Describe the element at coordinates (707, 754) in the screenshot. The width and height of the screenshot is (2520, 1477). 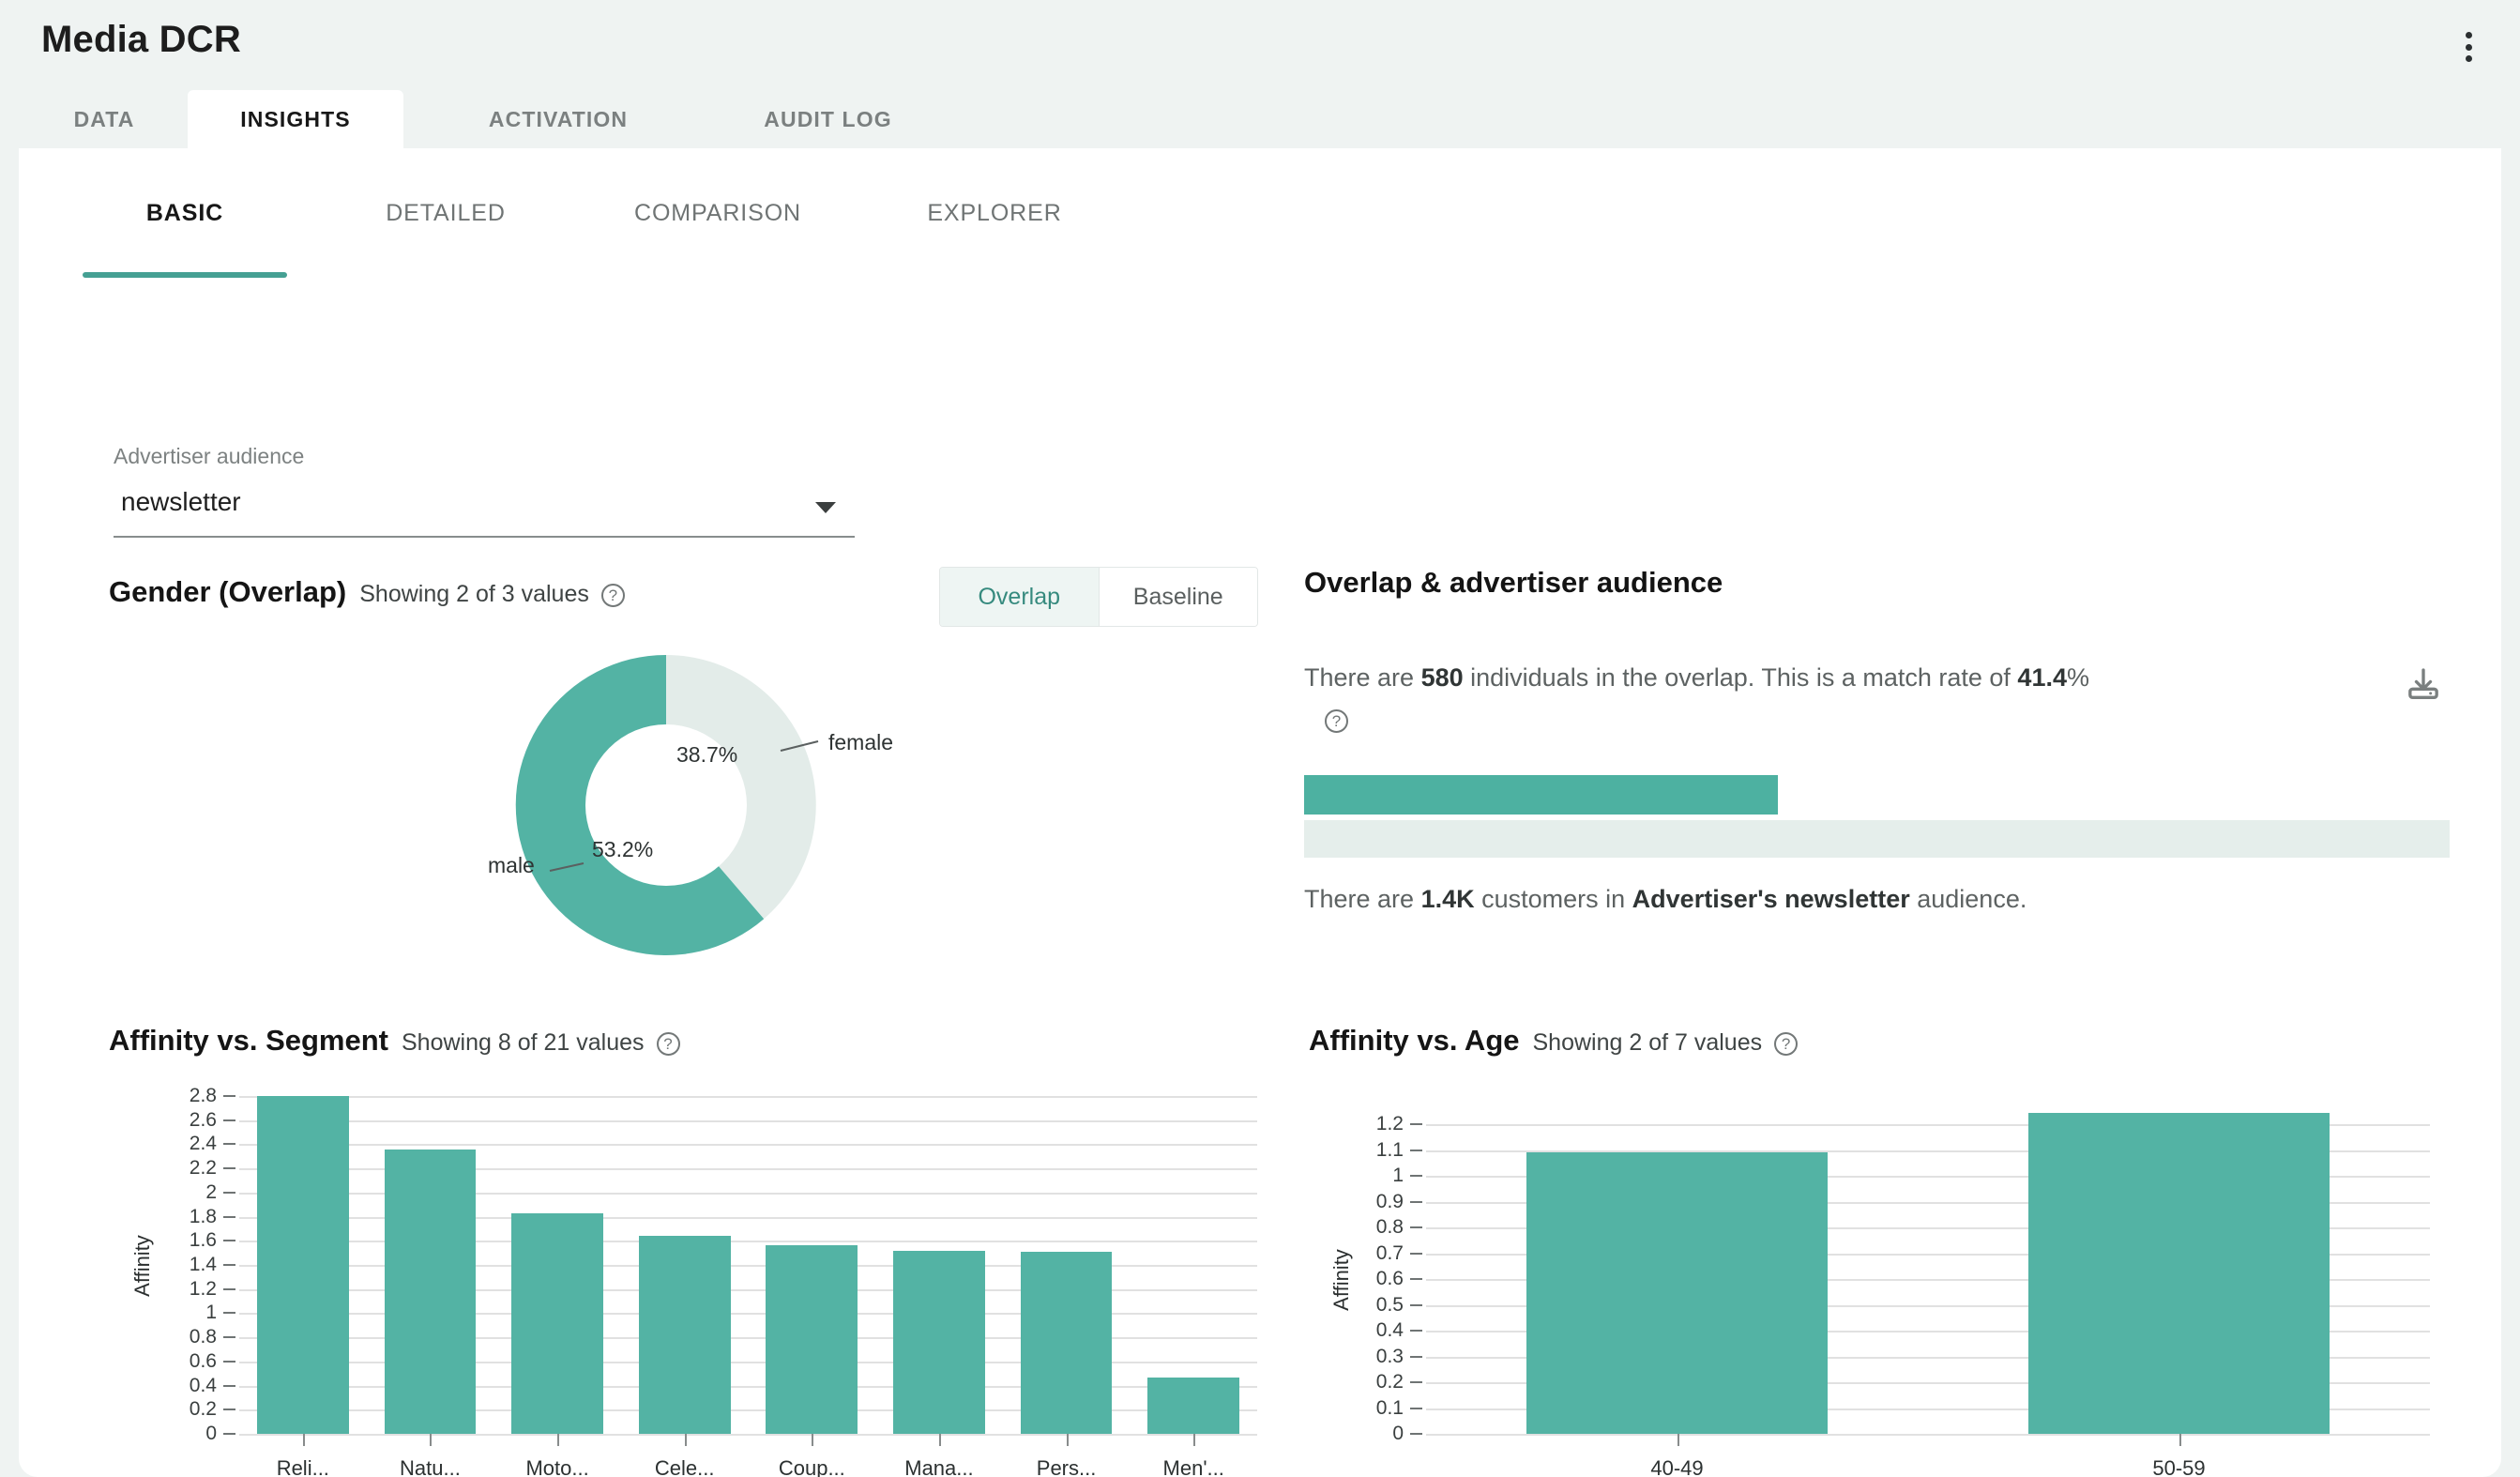
I see `donut-value-female: 38.7%` at that location.